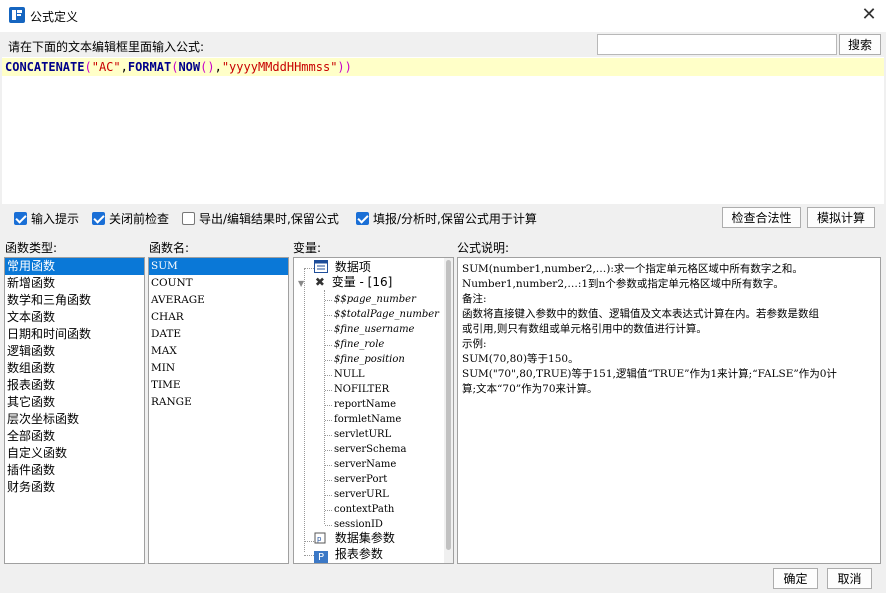  What do you see at coordinates (307, 248) in the screenshot?
I see `variable-label: 变量:` at bounding box center [307, 248].